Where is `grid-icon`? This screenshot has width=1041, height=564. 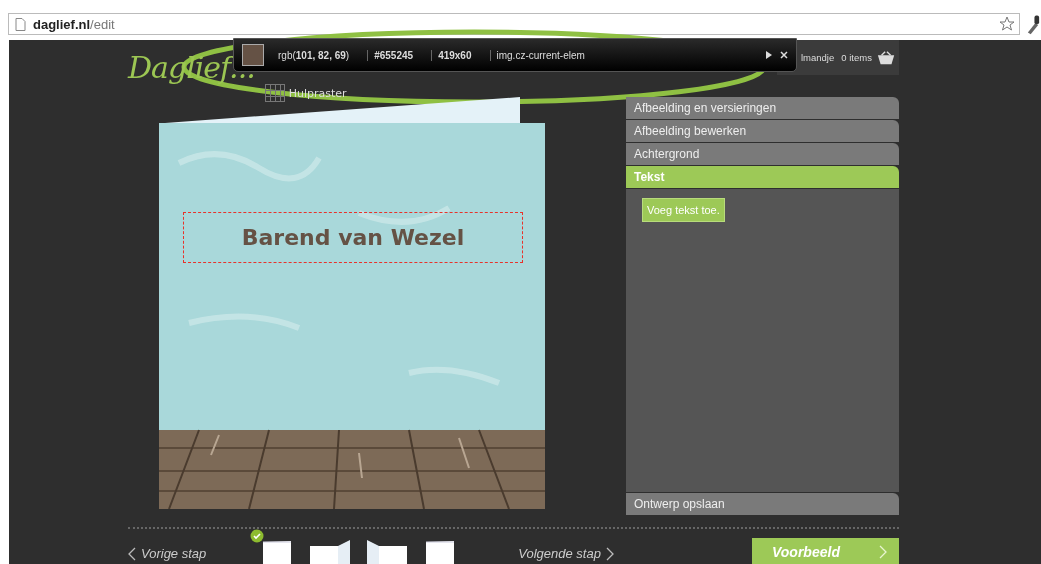 grid-icon is located at coordinates (274, 93).